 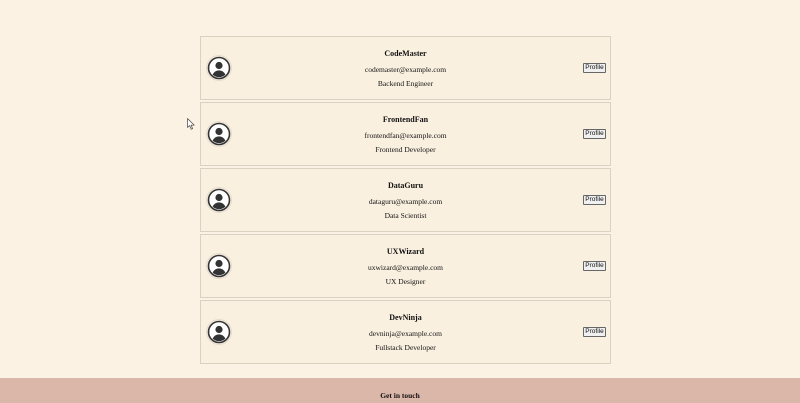 I want to click on user-role: Data Scientist, so click(x=405, y=215).